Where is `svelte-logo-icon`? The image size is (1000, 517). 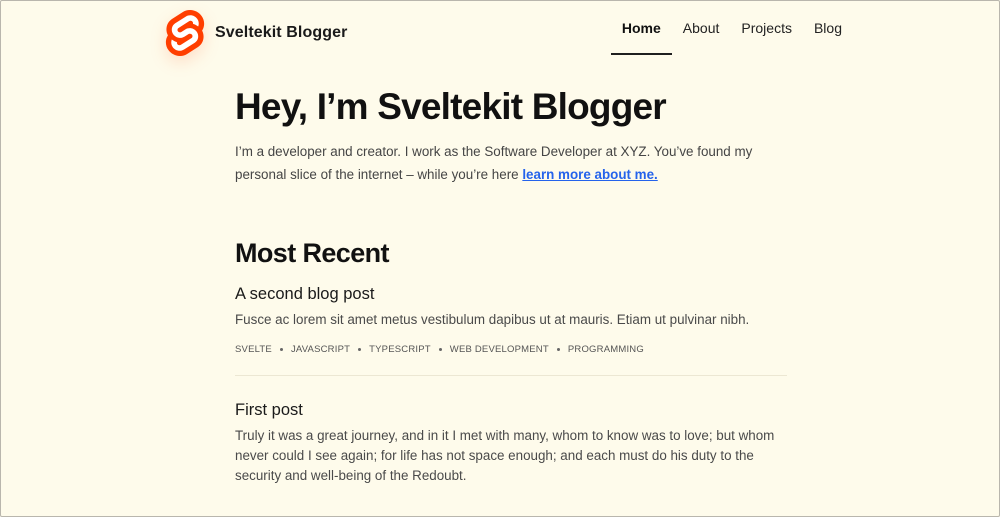
svelte-logo-icon is located at coordinates (185, 33).